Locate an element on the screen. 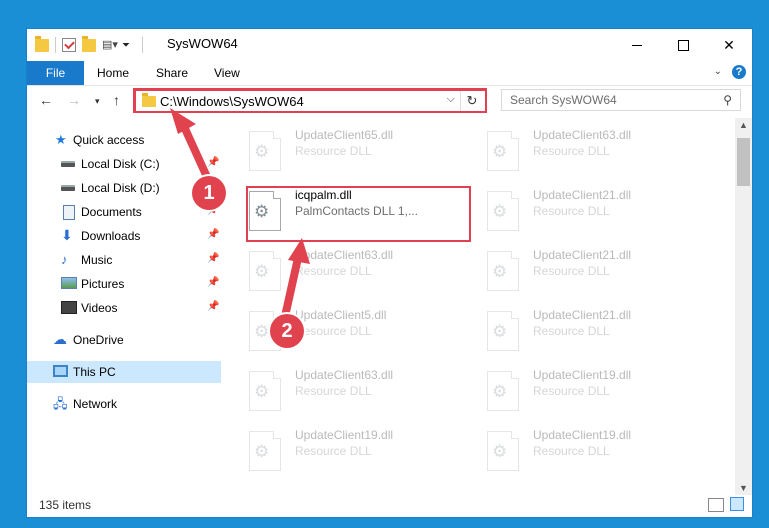 The width and height of the screenshot is (769, 528). callout-badge-1: 1 is located at coordinates (209, 193).